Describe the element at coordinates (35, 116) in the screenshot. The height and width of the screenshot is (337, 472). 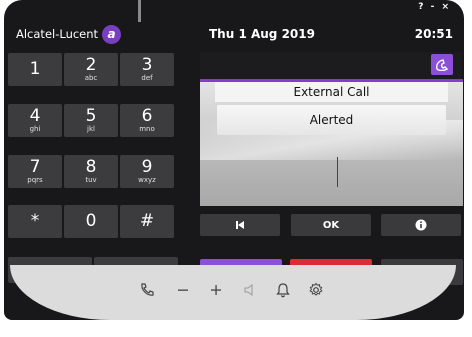
I see `key-digit: 4` at that location.